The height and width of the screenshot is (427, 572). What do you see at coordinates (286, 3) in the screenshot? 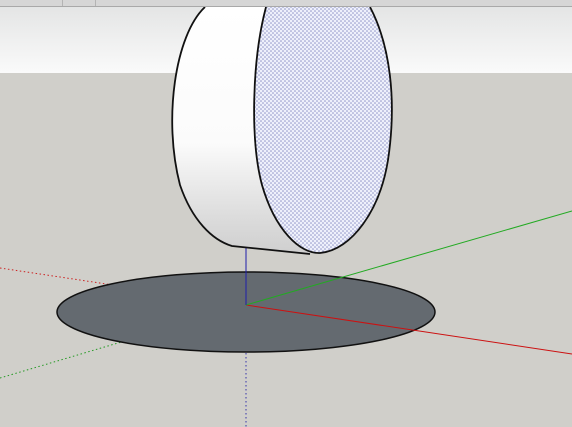
I see `toolbar-strip` at bounding box center [286, 3].